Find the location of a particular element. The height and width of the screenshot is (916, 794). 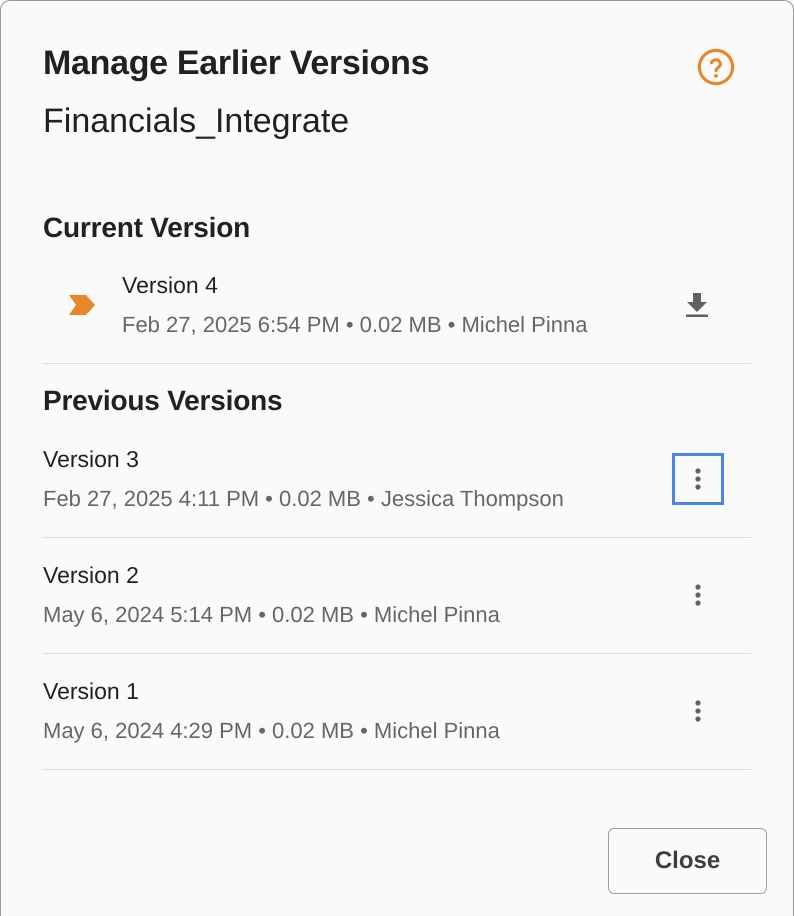

download-icon is located at coordinates (697, 305).